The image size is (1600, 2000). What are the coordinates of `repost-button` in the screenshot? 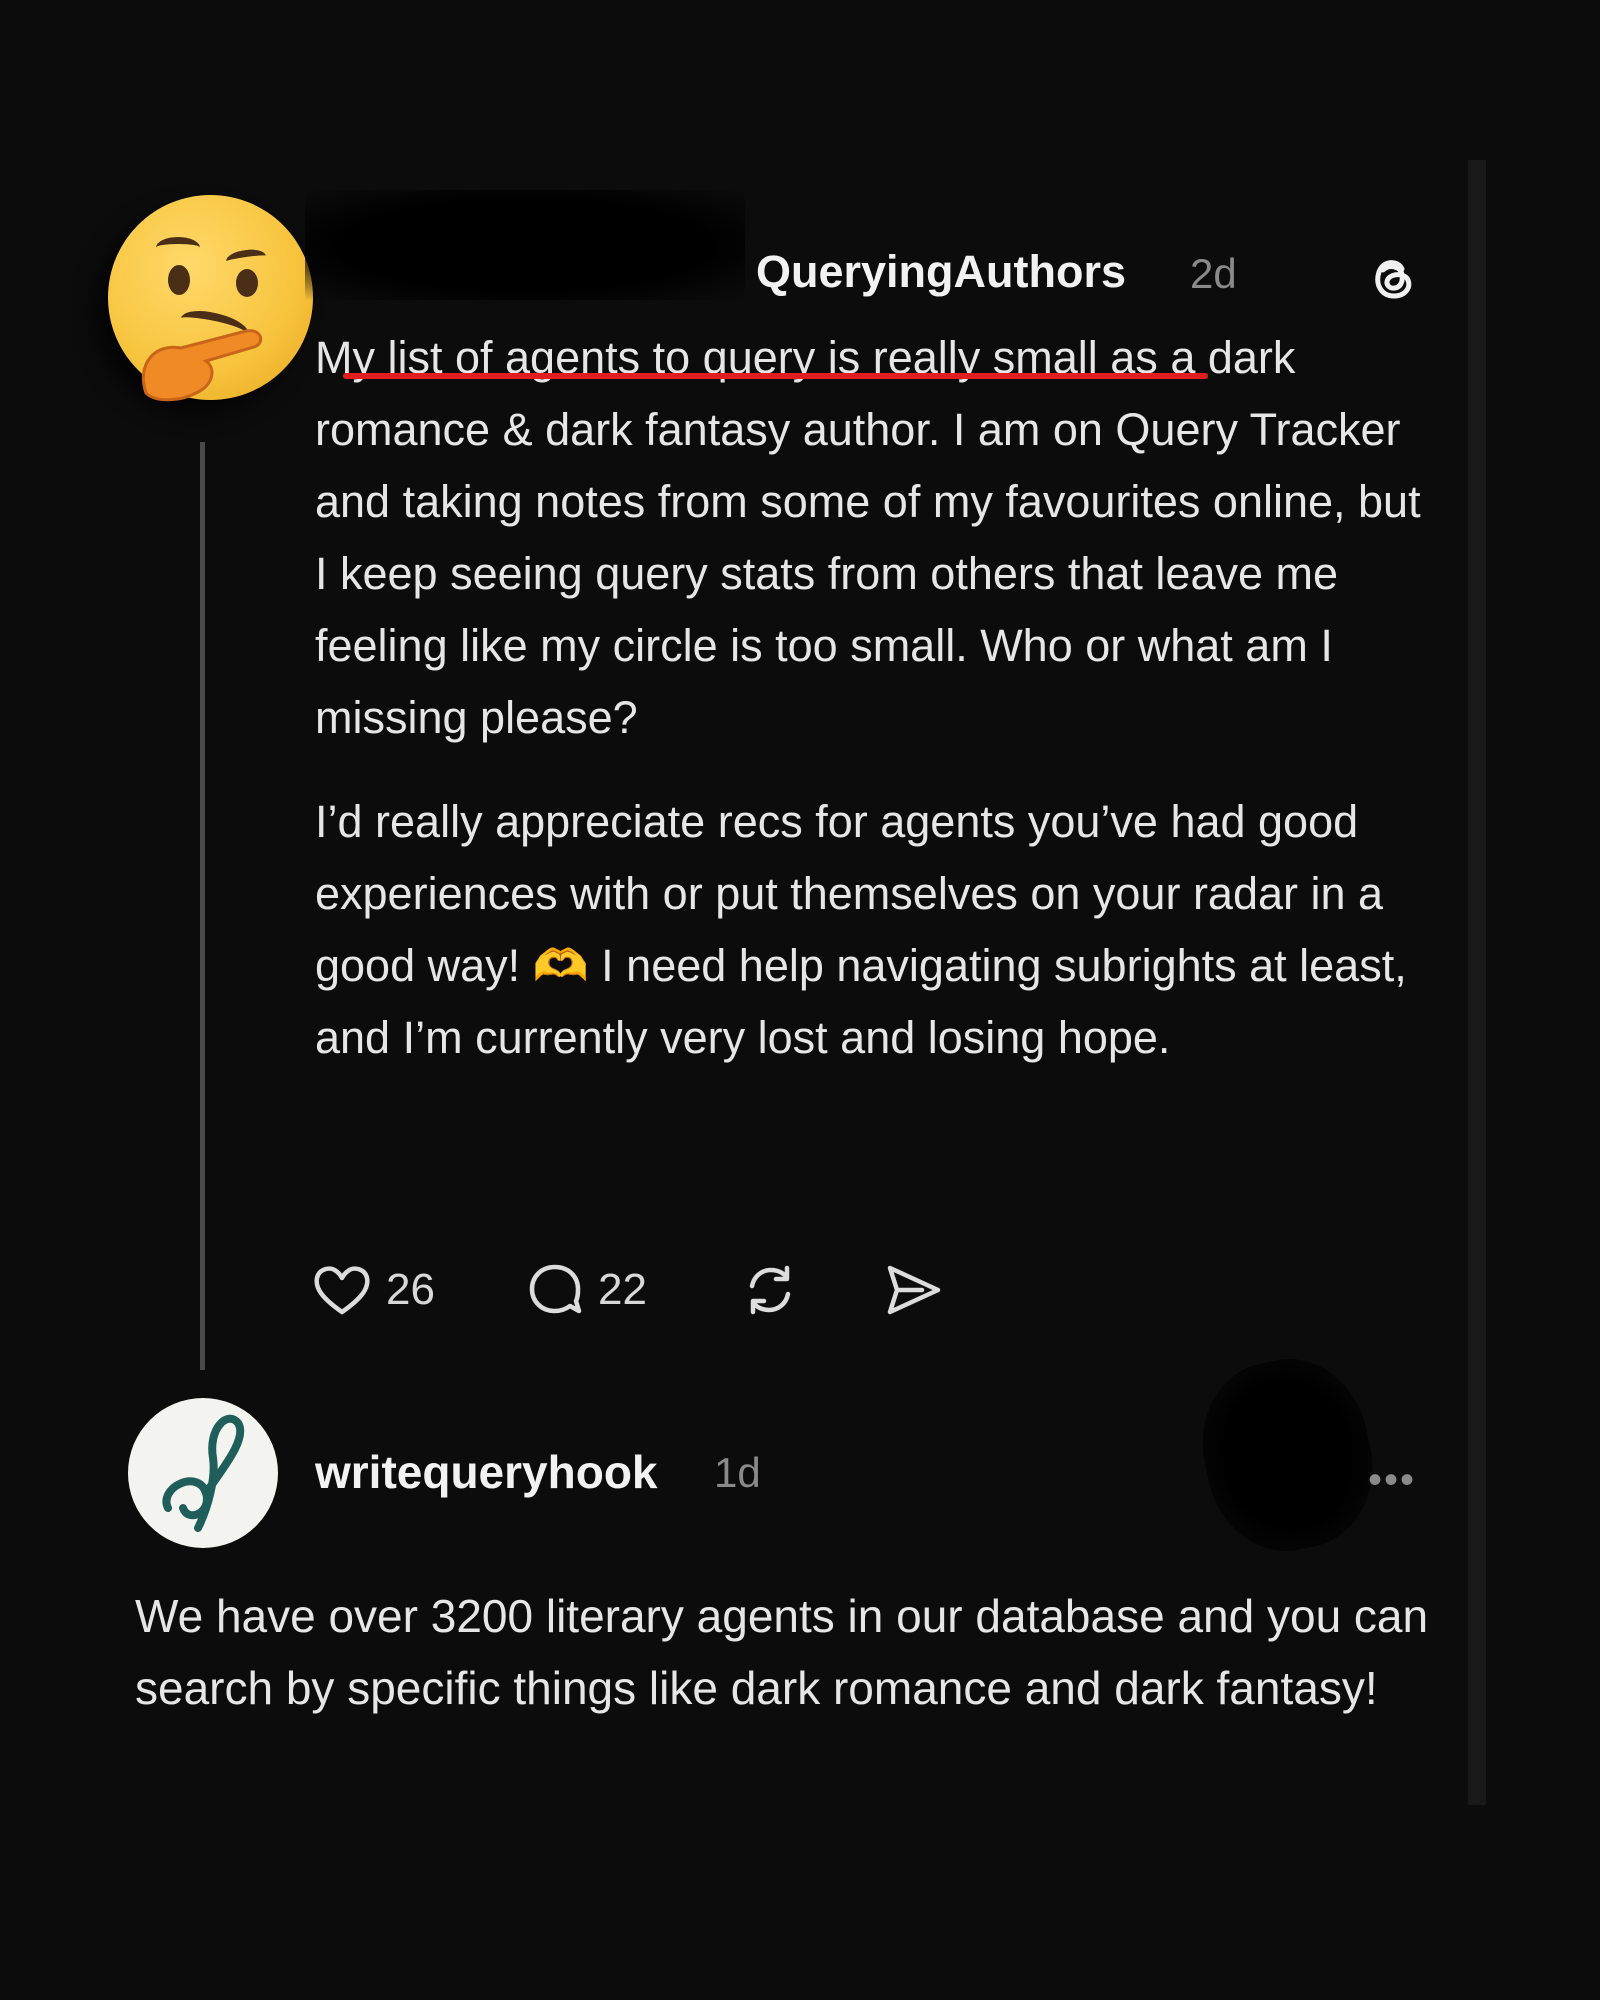 It's located at (770, 1290).